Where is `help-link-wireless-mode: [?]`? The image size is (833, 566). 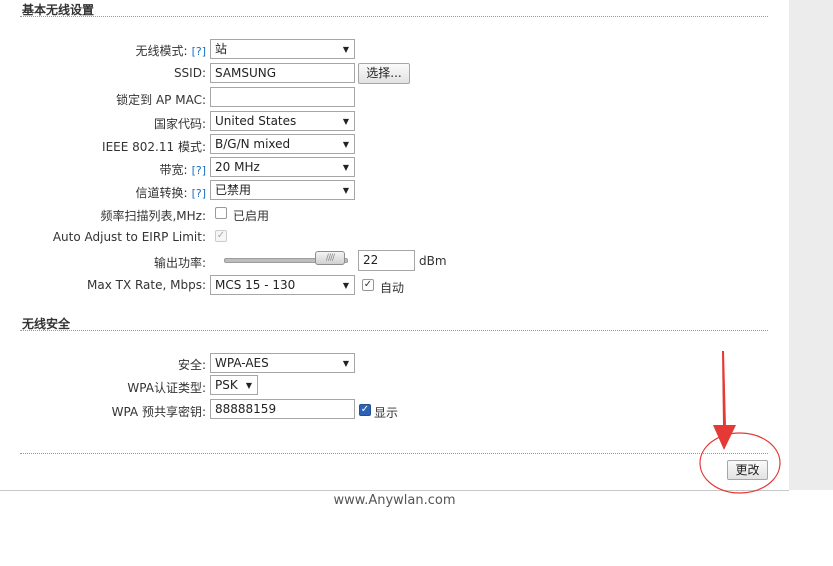 help-link-wireless-mode: [?] is located at coordinates (199, 51).